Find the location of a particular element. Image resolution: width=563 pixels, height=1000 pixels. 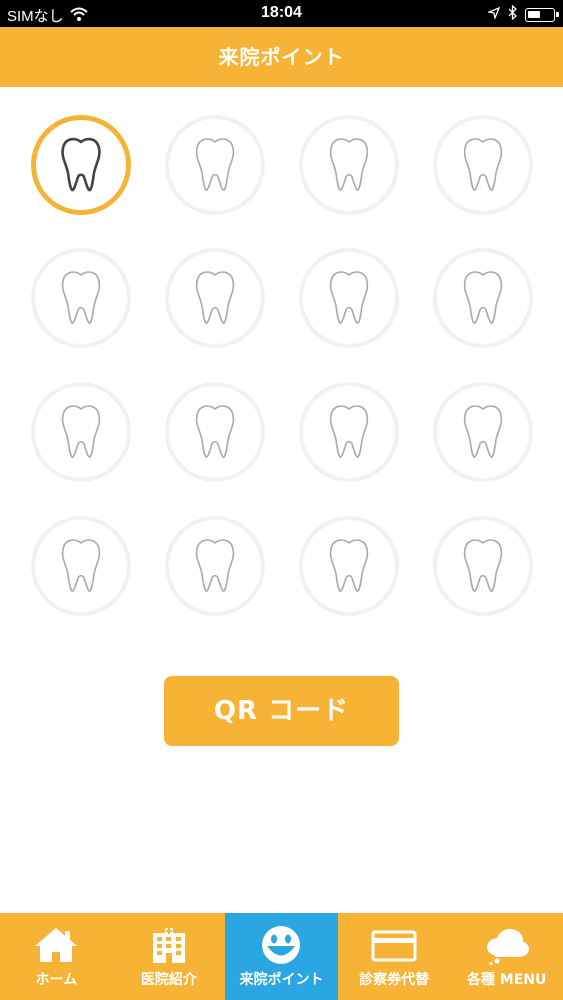

tab-visit-points: 来院ポイント is located at coordinates (281, 956).